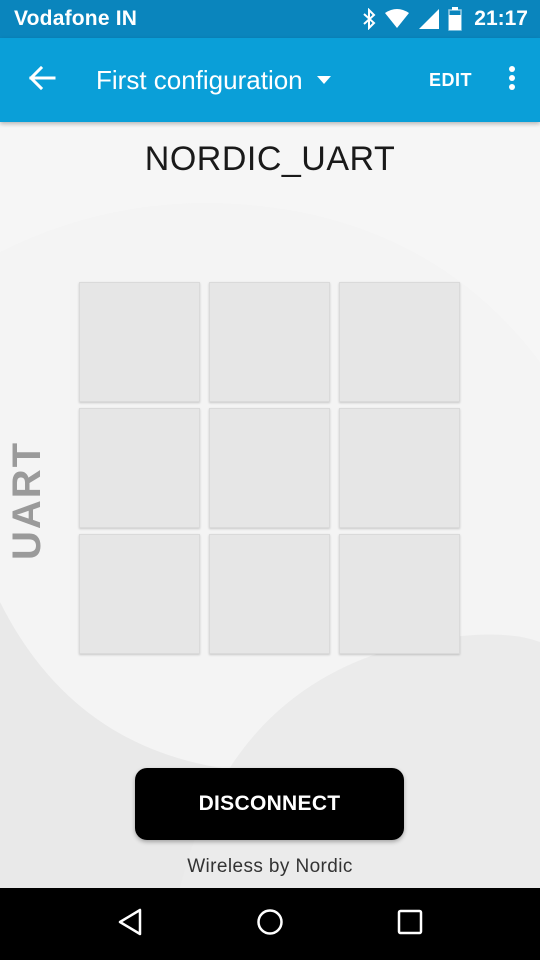 This screenshot has width=540, height=960. I want to click on nav-recents-button, so click(410, 924).